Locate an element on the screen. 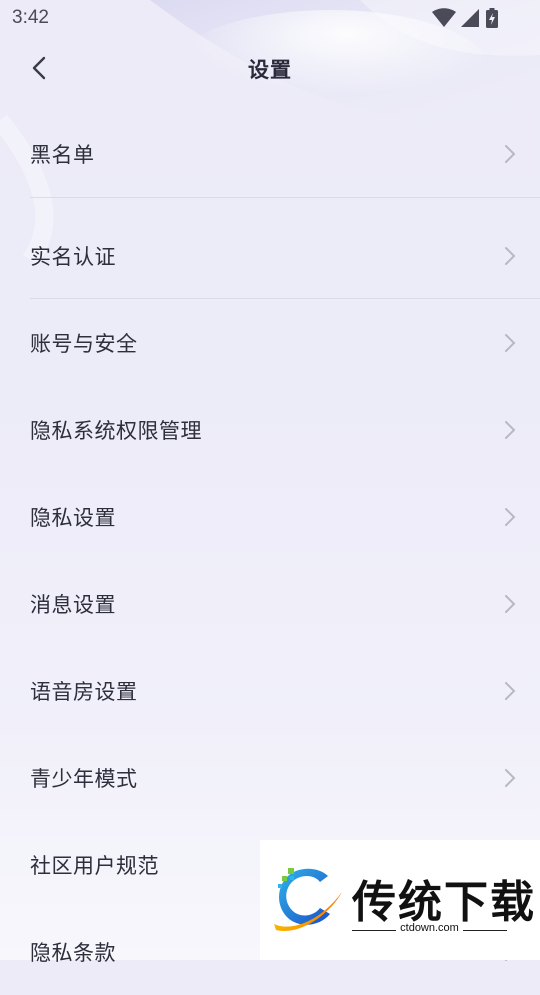 The width and height of the screenshot is (540, 995). menu-item-label: 隐私条款 is located at coordinates (73, 952).